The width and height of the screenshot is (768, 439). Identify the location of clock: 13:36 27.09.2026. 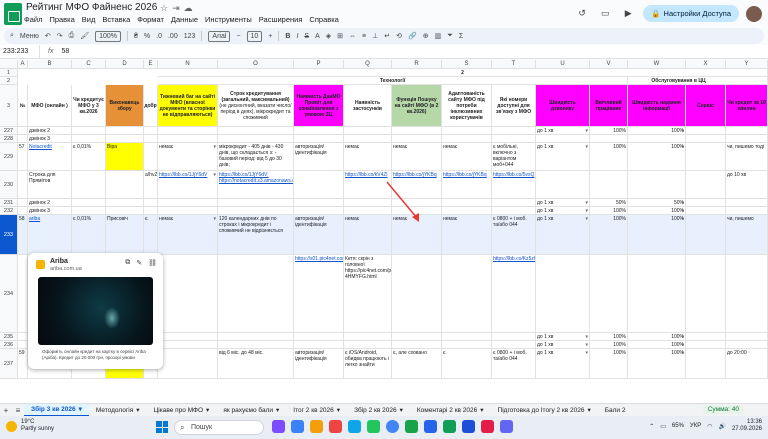
(747, 426).